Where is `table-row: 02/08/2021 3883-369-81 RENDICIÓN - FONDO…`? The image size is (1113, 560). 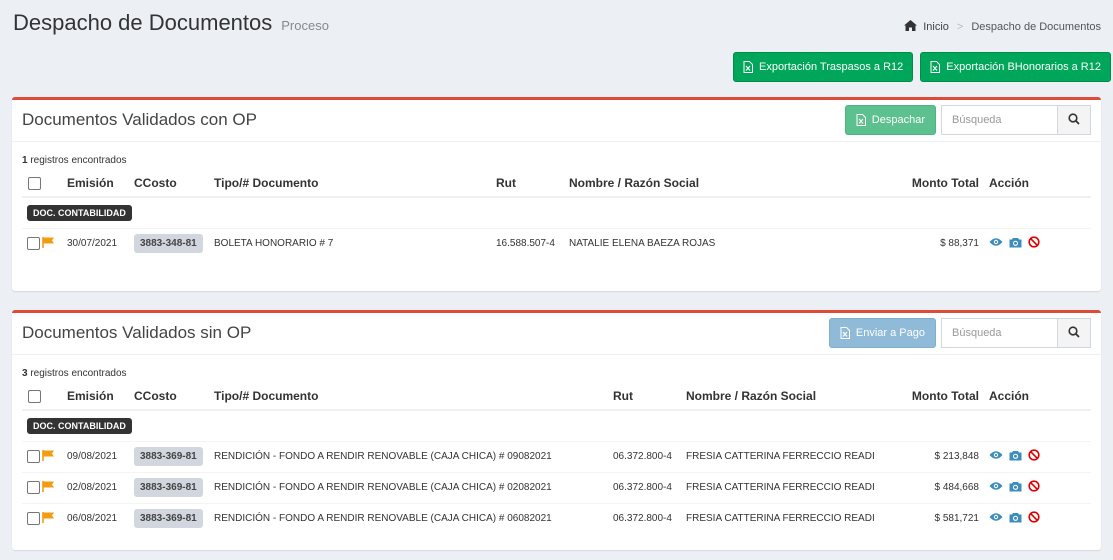 table-row: 02/08/2021 3883-369-81 RENDICIÓN - FONDO… is located at coordinates (556, 487).